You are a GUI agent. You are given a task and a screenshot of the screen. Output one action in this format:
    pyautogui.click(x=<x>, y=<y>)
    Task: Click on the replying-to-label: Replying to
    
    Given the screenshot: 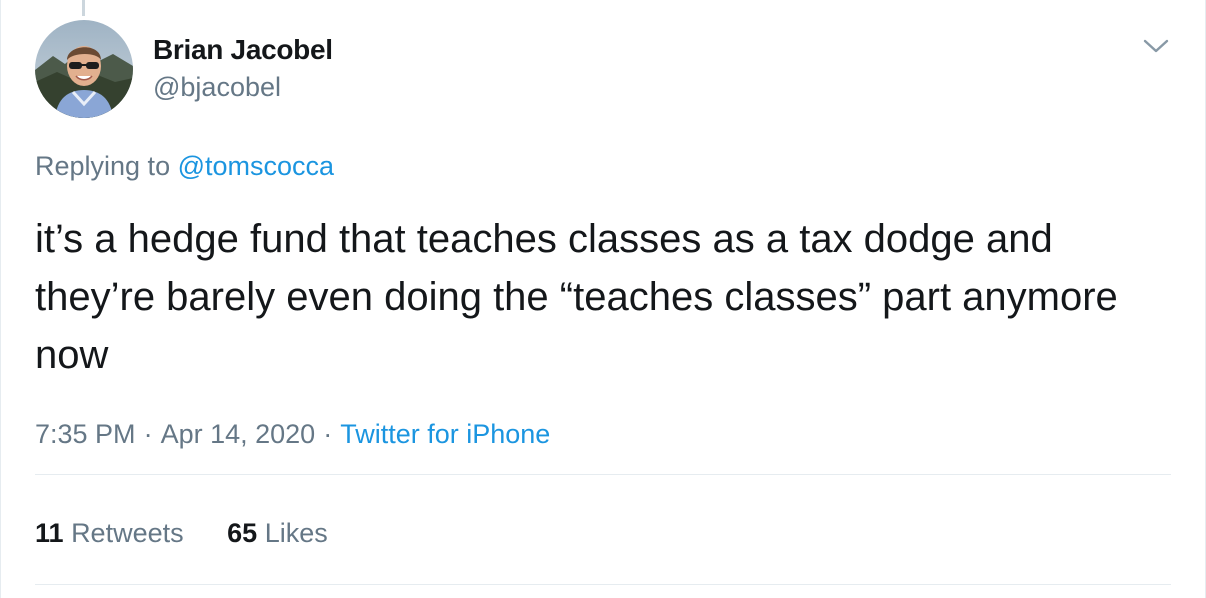 What is the action you would take?
    pyautogui.click(x=103, y=166)
    